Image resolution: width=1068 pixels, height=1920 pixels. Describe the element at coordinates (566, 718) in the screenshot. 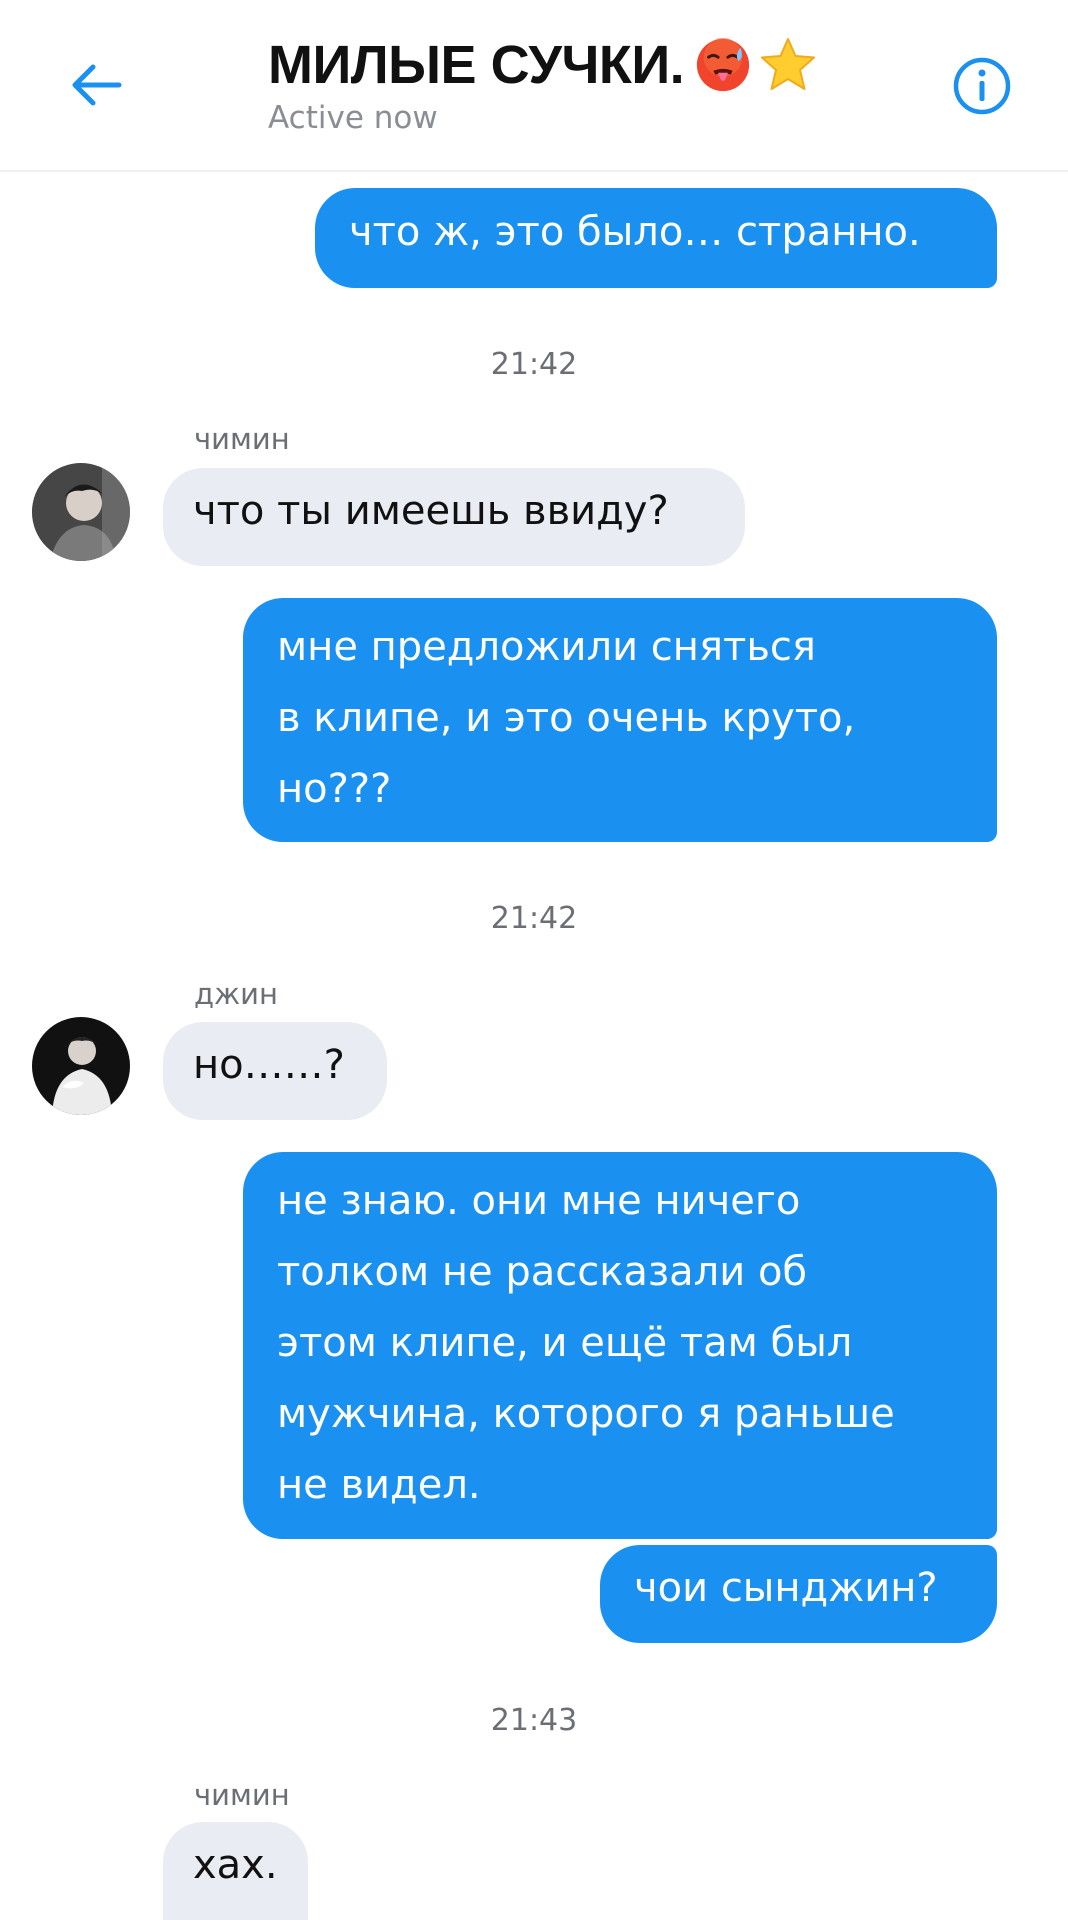

I see `message-line: в клипе, и это очень круто,` at that location.